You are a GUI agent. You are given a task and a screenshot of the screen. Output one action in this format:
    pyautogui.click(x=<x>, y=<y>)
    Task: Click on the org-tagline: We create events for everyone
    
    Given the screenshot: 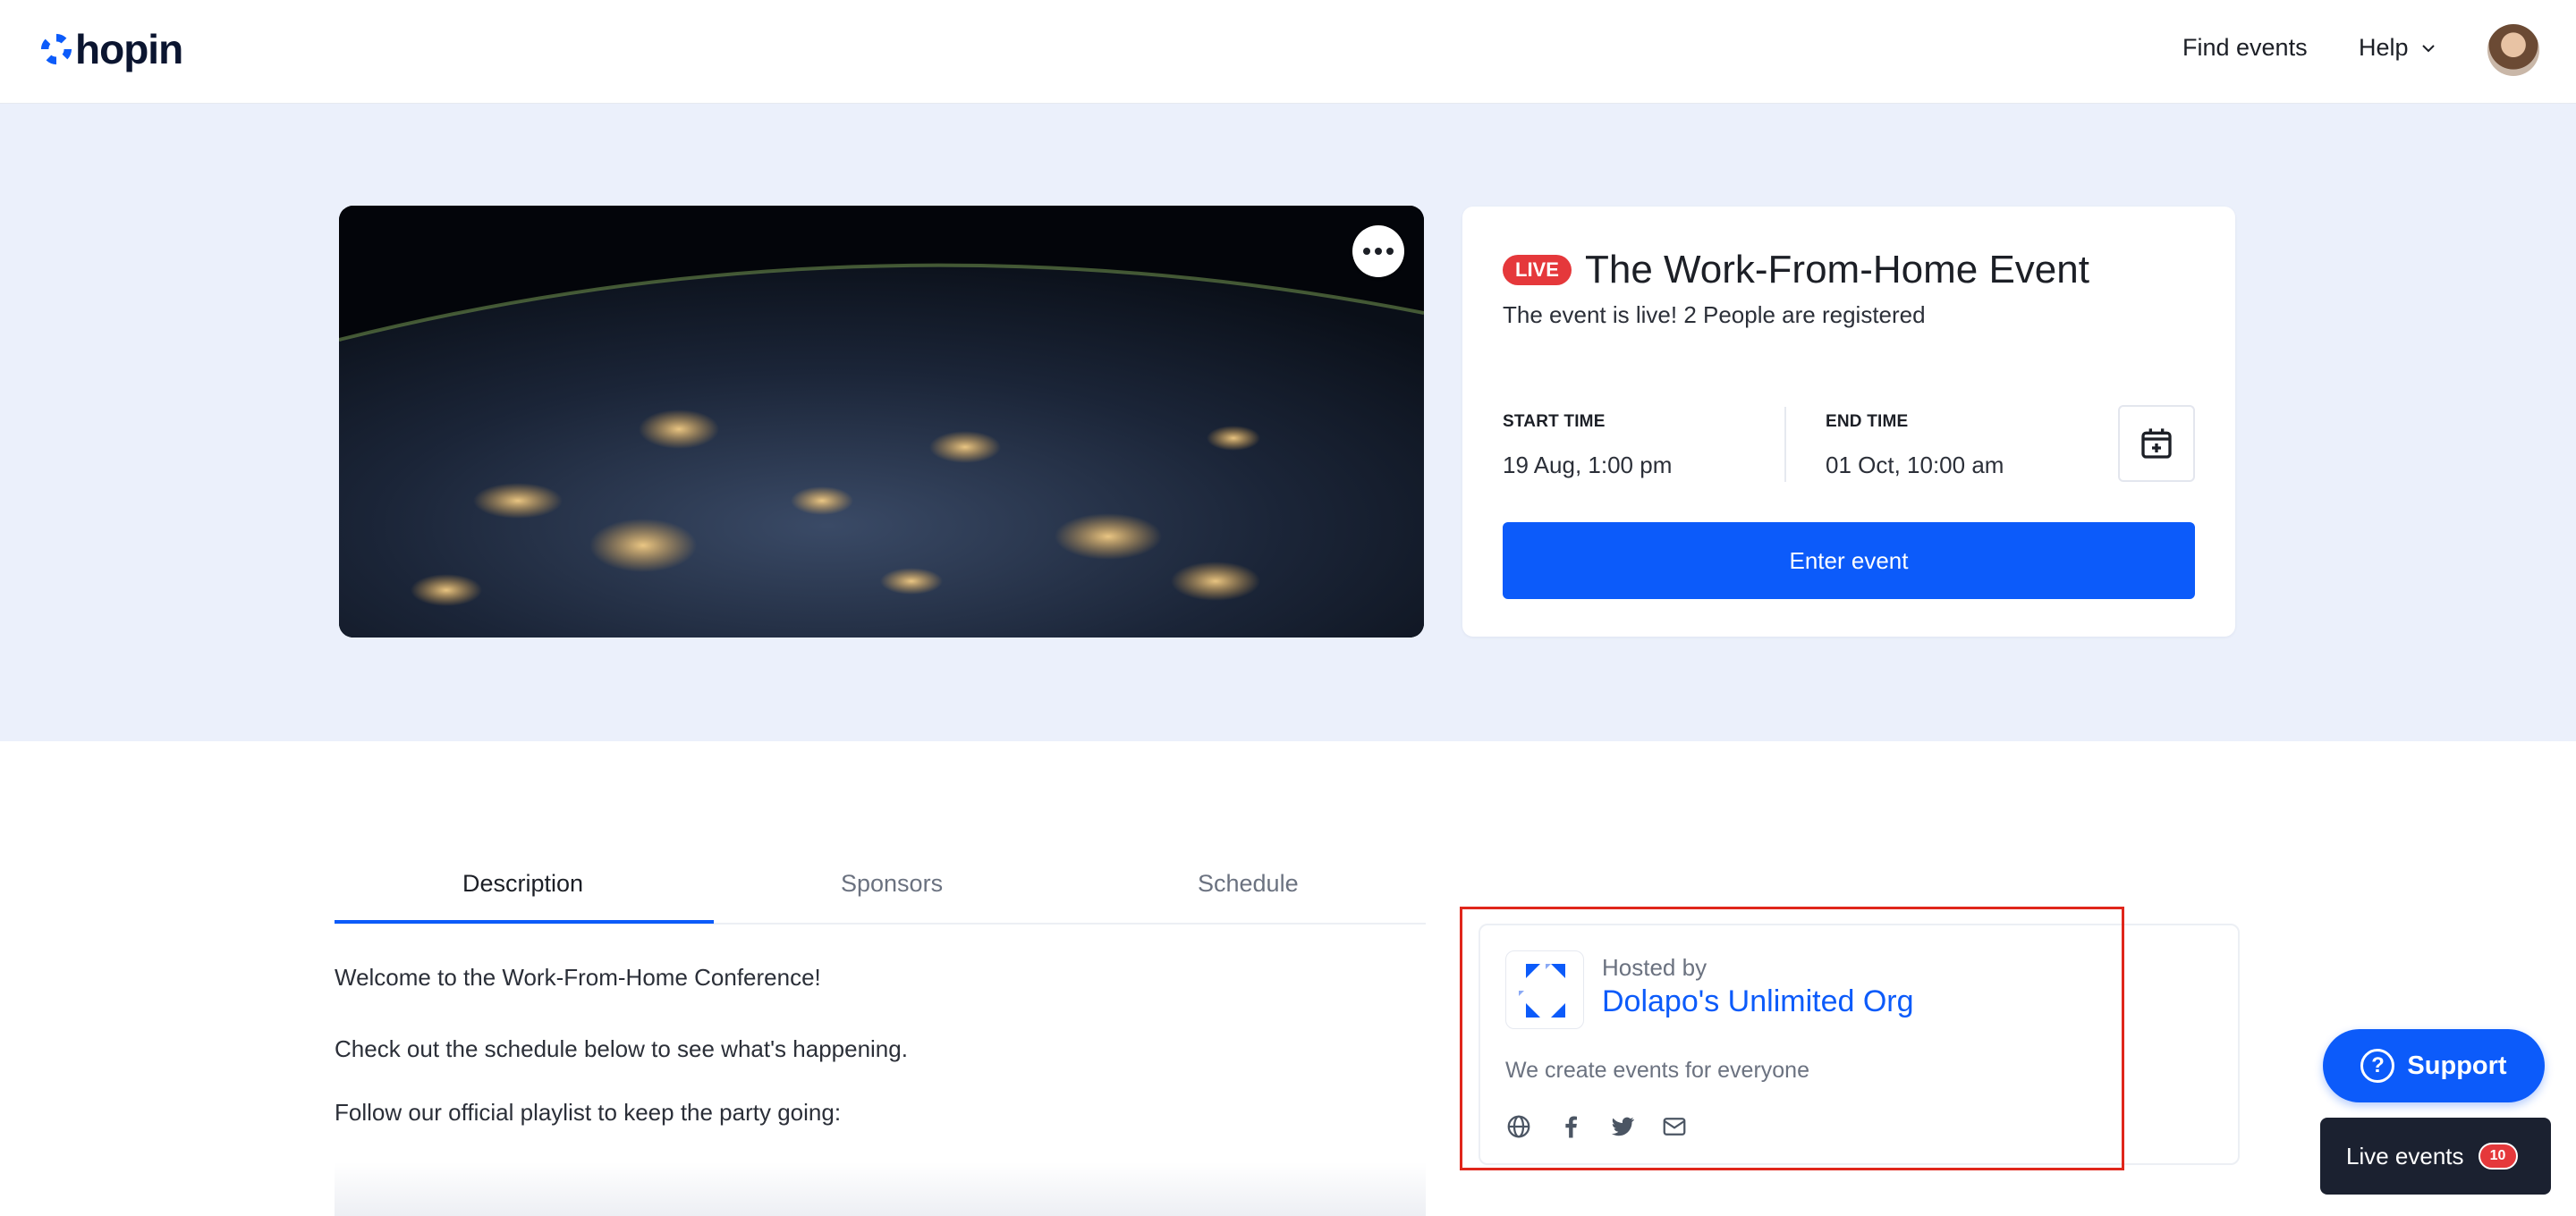 What is the action you would take?
    pyautogui.click(x=1657, y=1070)
    